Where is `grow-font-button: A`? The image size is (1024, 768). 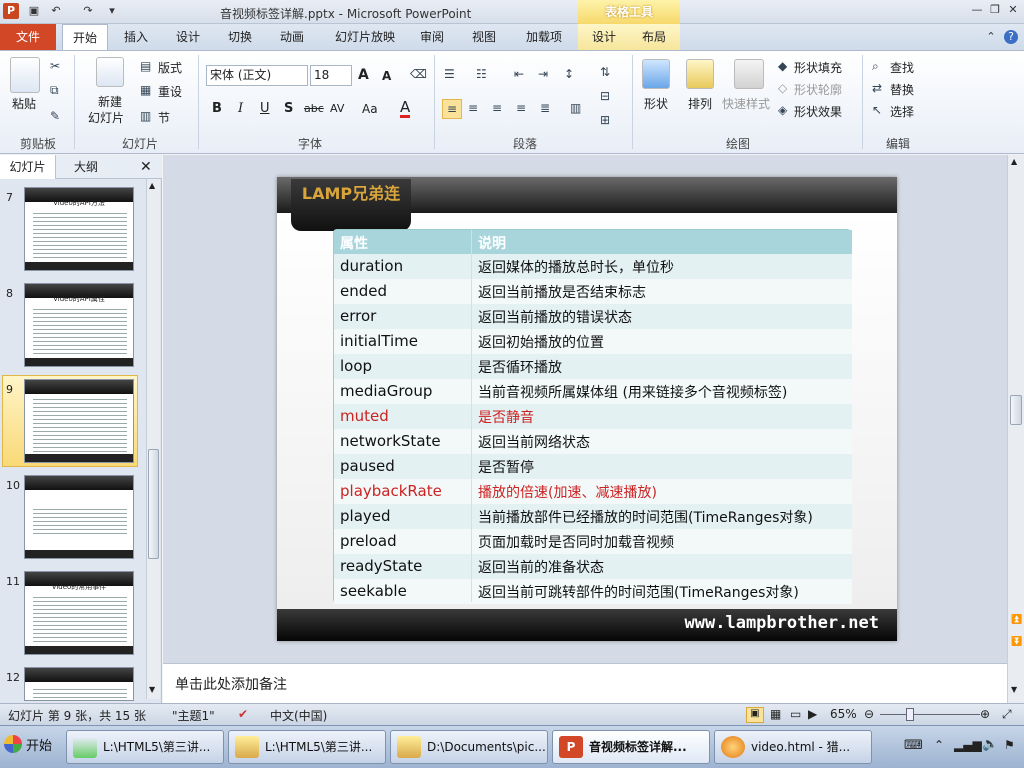
grow-font-button: A is located at coordinates (363, 75).